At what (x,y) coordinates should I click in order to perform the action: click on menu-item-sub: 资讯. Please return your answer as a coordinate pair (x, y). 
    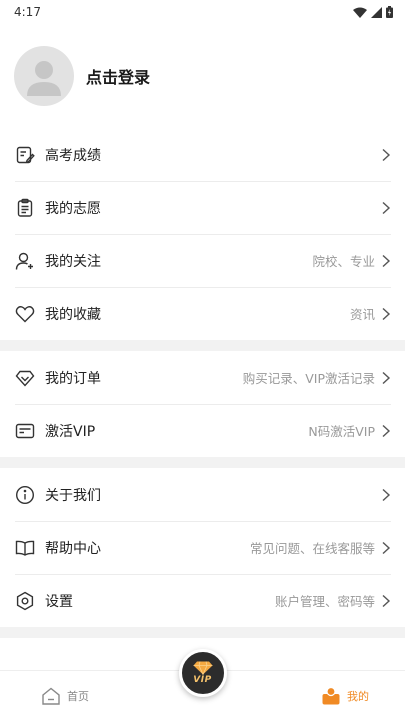
    Looking at the image, I should click on (362, 314).